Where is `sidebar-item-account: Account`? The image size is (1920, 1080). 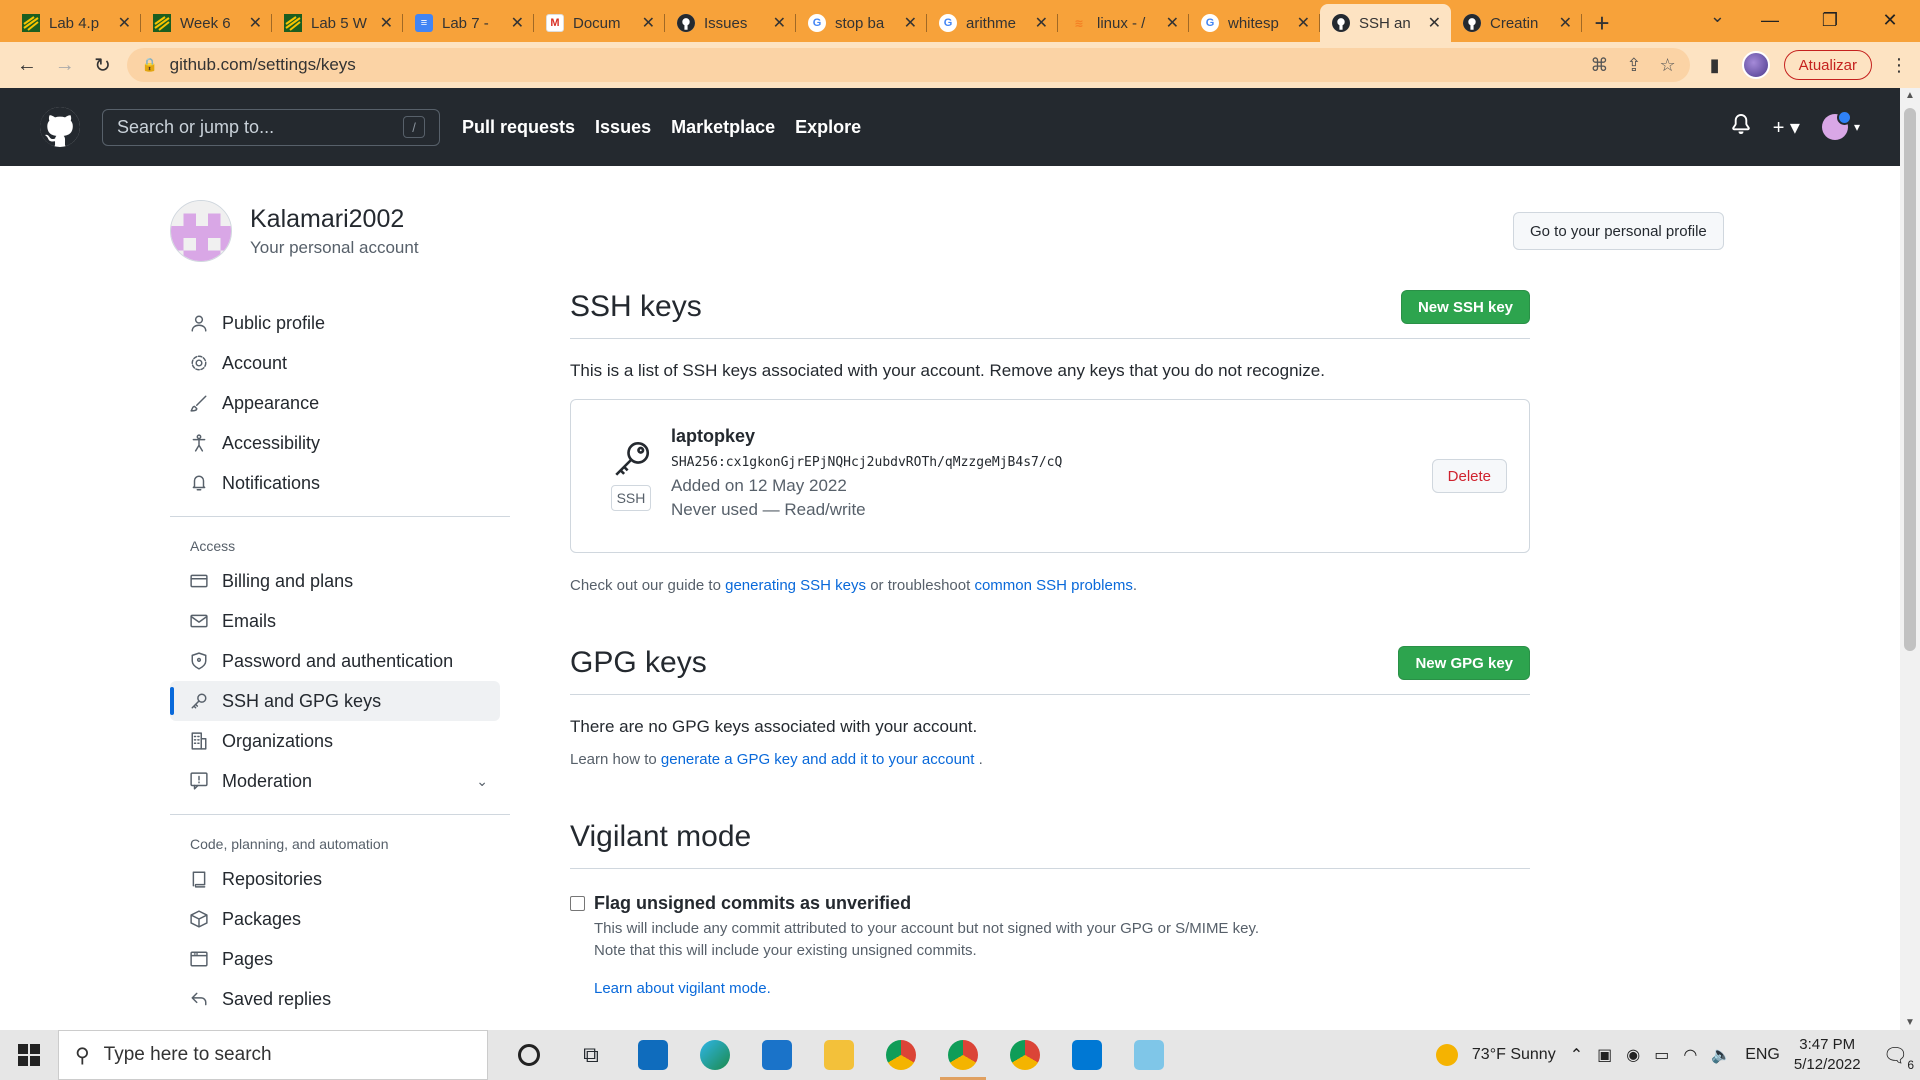 sidebar-item-account: Account is located at coordinates (340, 363).